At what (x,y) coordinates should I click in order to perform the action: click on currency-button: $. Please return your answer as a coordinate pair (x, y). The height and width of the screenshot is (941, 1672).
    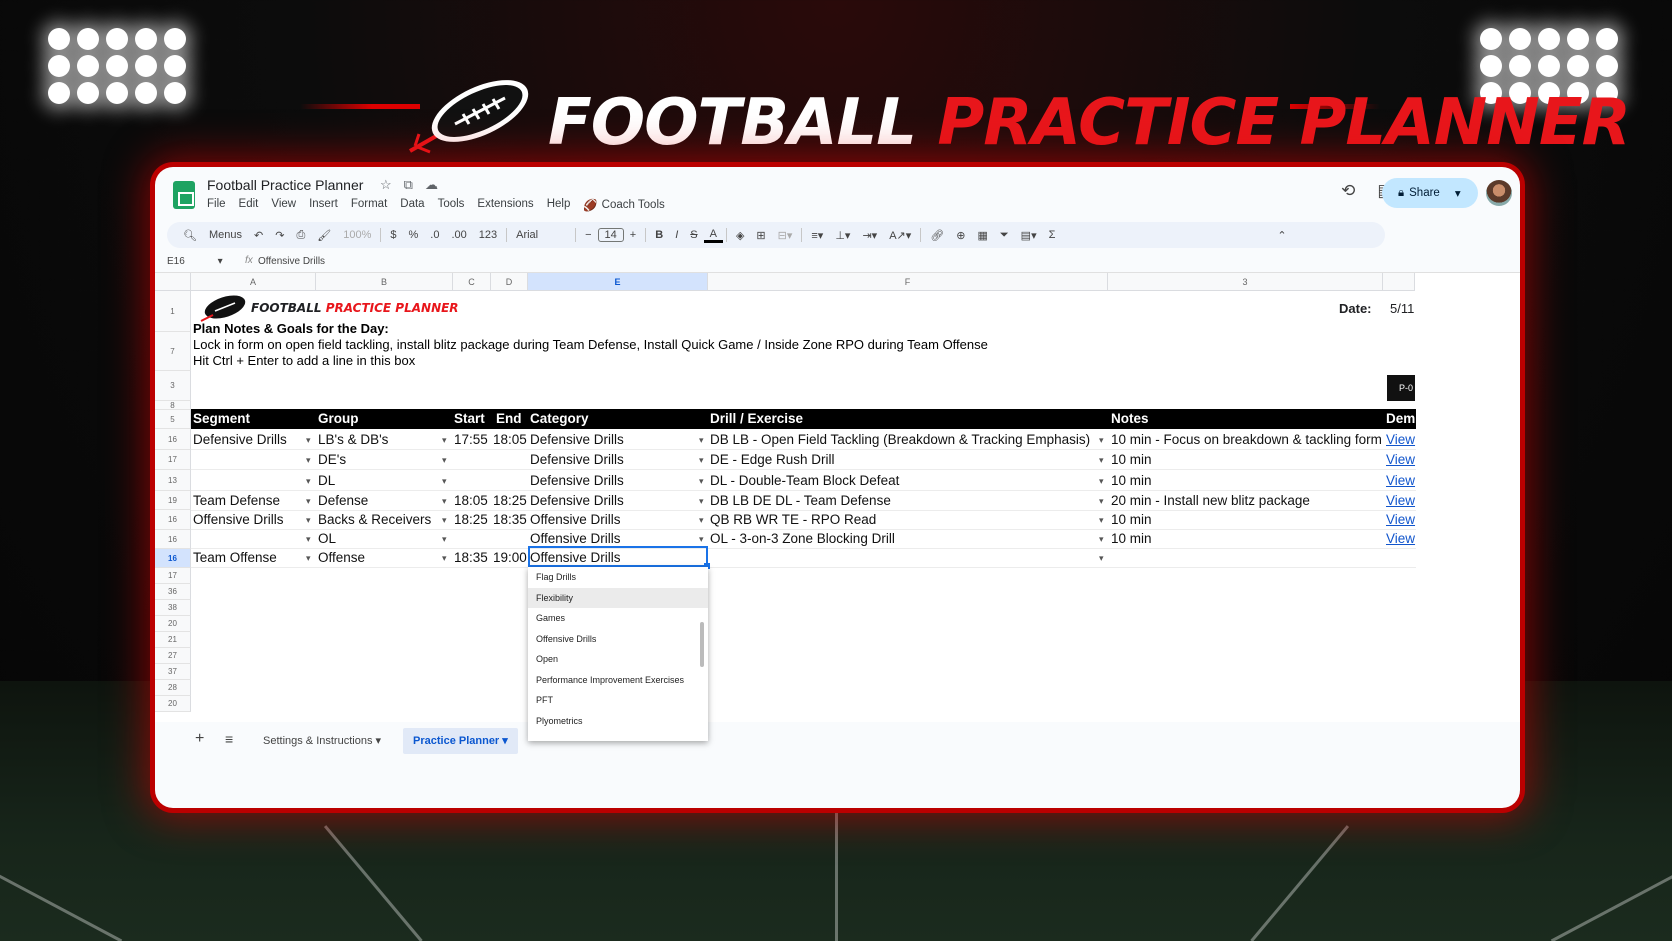
    Looking at the image, I should click on (393, 235).